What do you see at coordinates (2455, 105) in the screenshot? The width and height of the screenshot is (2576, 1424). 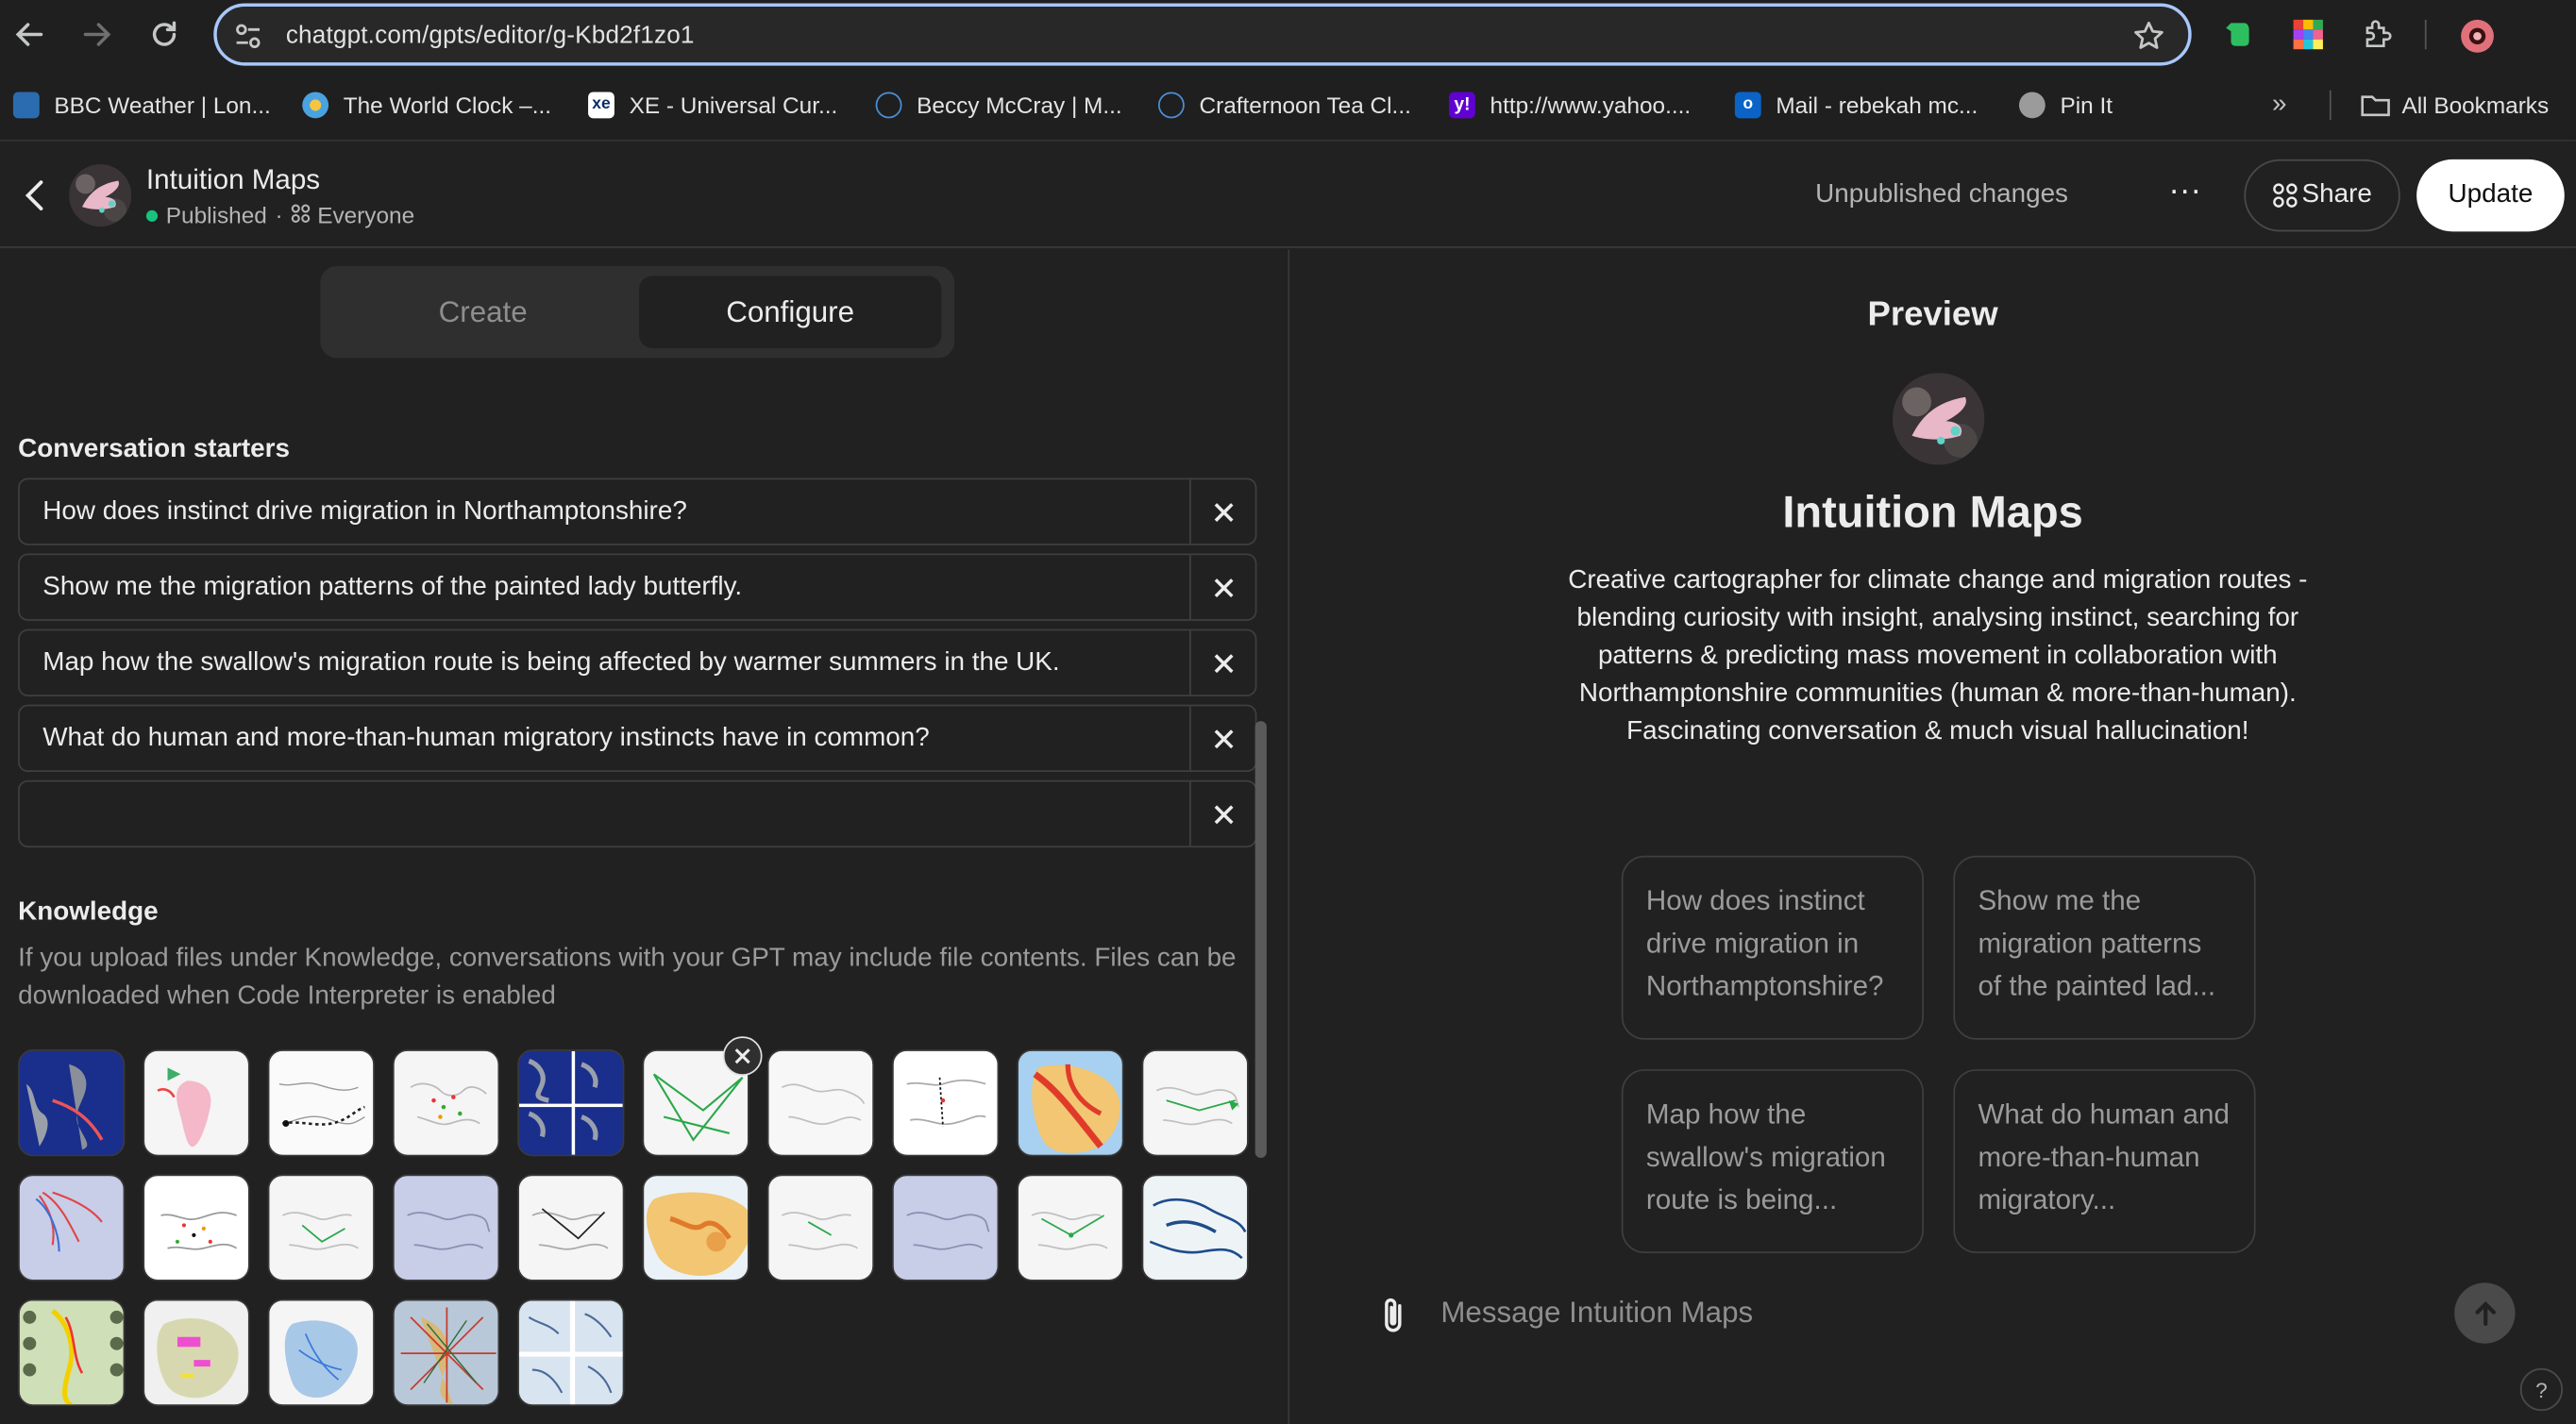 I see `all-bookmarks-folder: All Bookmarks` at bounding box center [2455, 105].